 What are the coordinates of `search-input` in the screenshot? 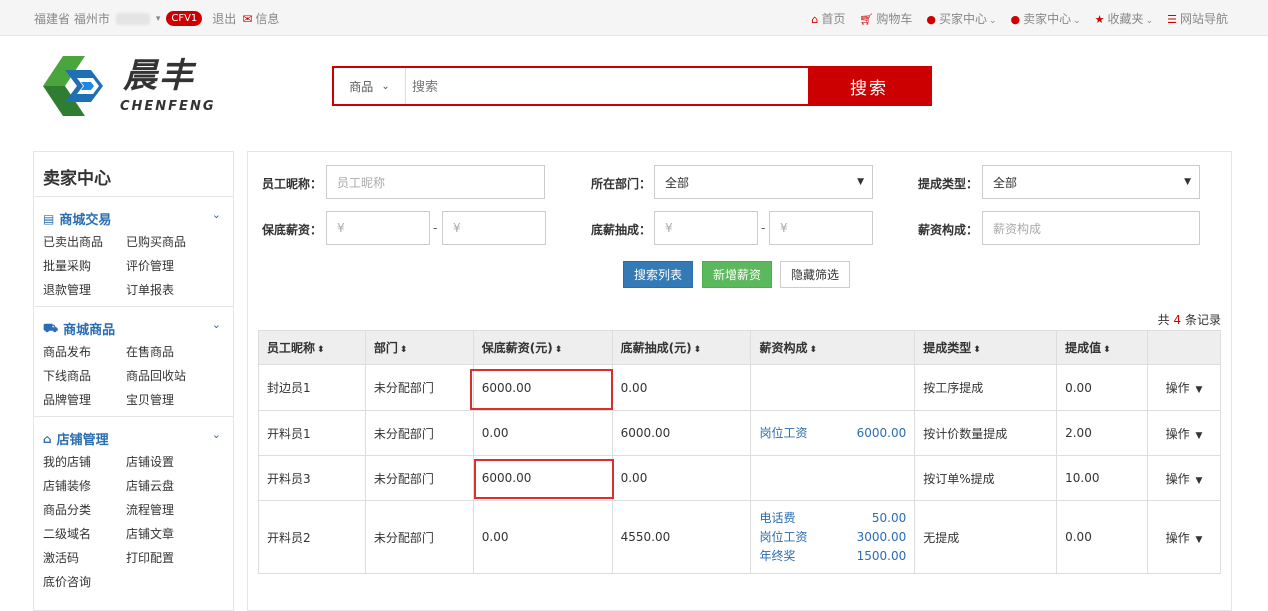 It's located at (607, 86).